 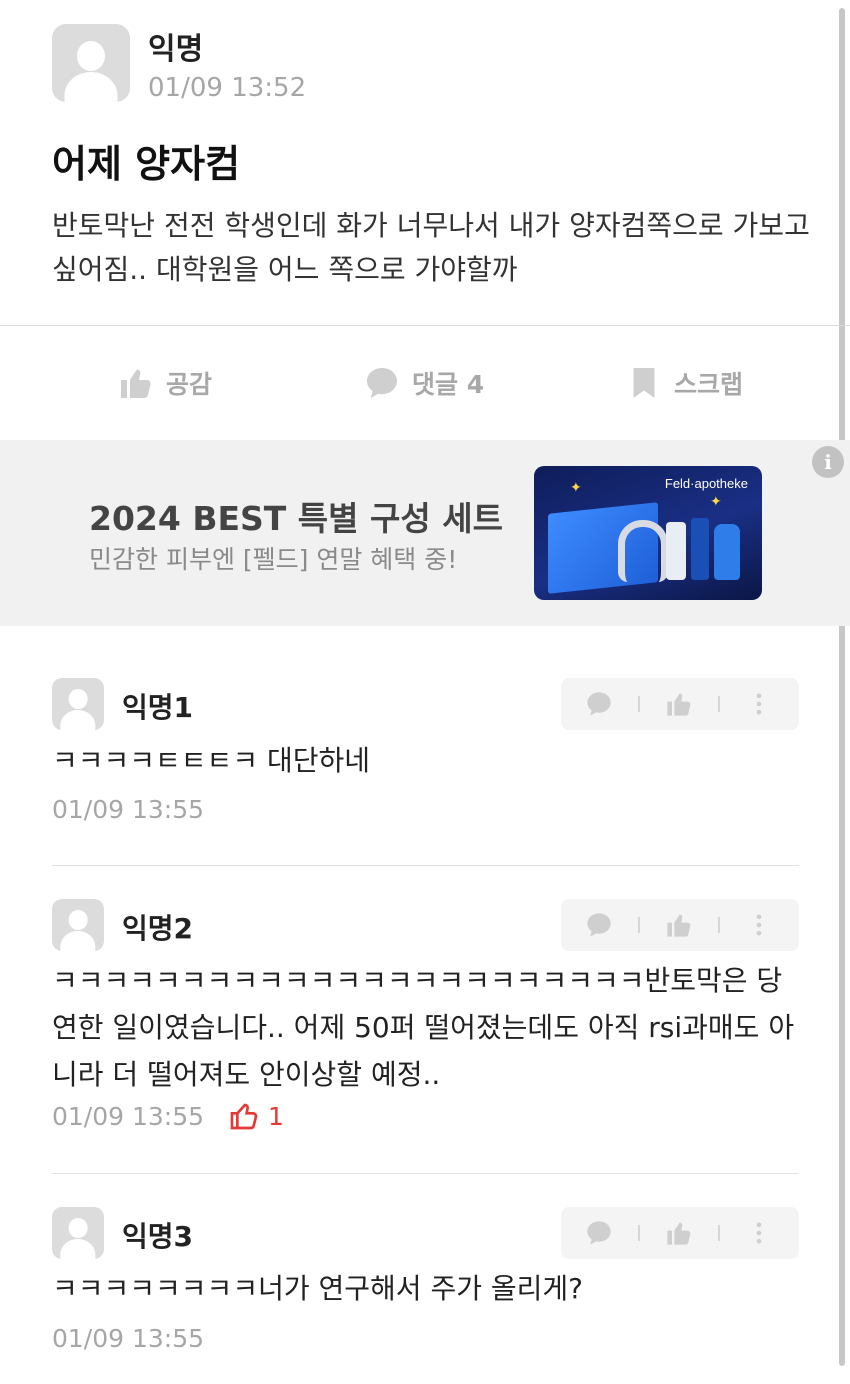 What do you see at coordinates (448, 384) in the screenshot?
I see `comment-label: 댓글 4` at bounding box center [448, 384].